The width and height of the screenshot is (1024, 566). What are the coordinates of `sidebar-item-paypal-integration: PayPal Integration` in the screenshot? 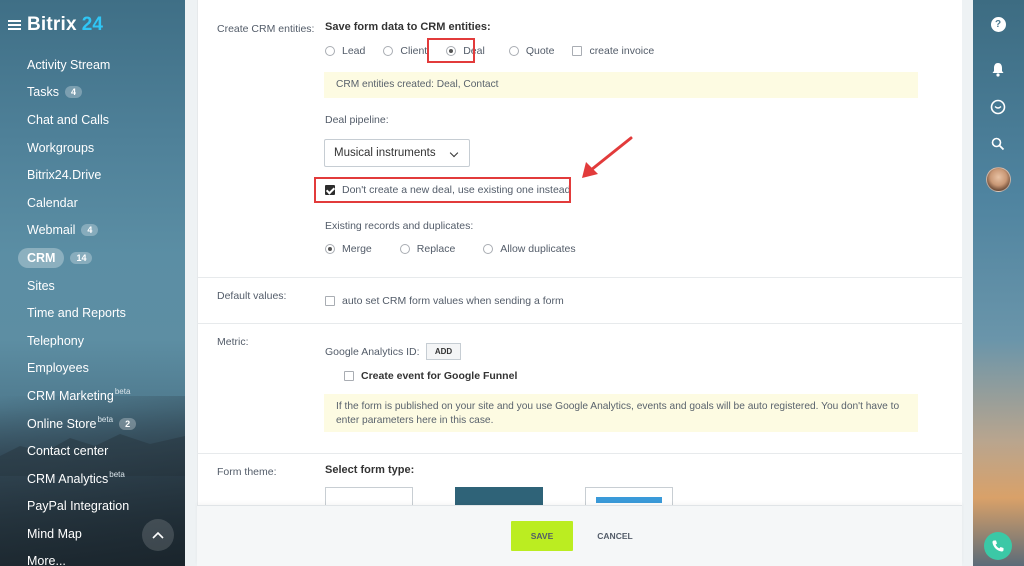 It's located at (92, 507).